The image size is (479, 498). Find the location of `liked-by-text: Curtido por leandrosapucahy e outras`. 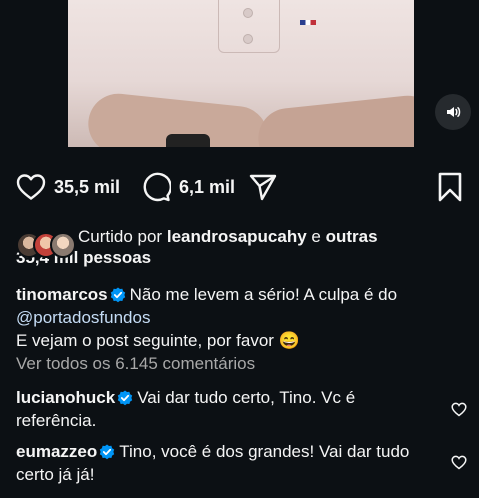

liked-by-text: Curtido por leandrosapucahy e outras is located at coordinates (272, 236).